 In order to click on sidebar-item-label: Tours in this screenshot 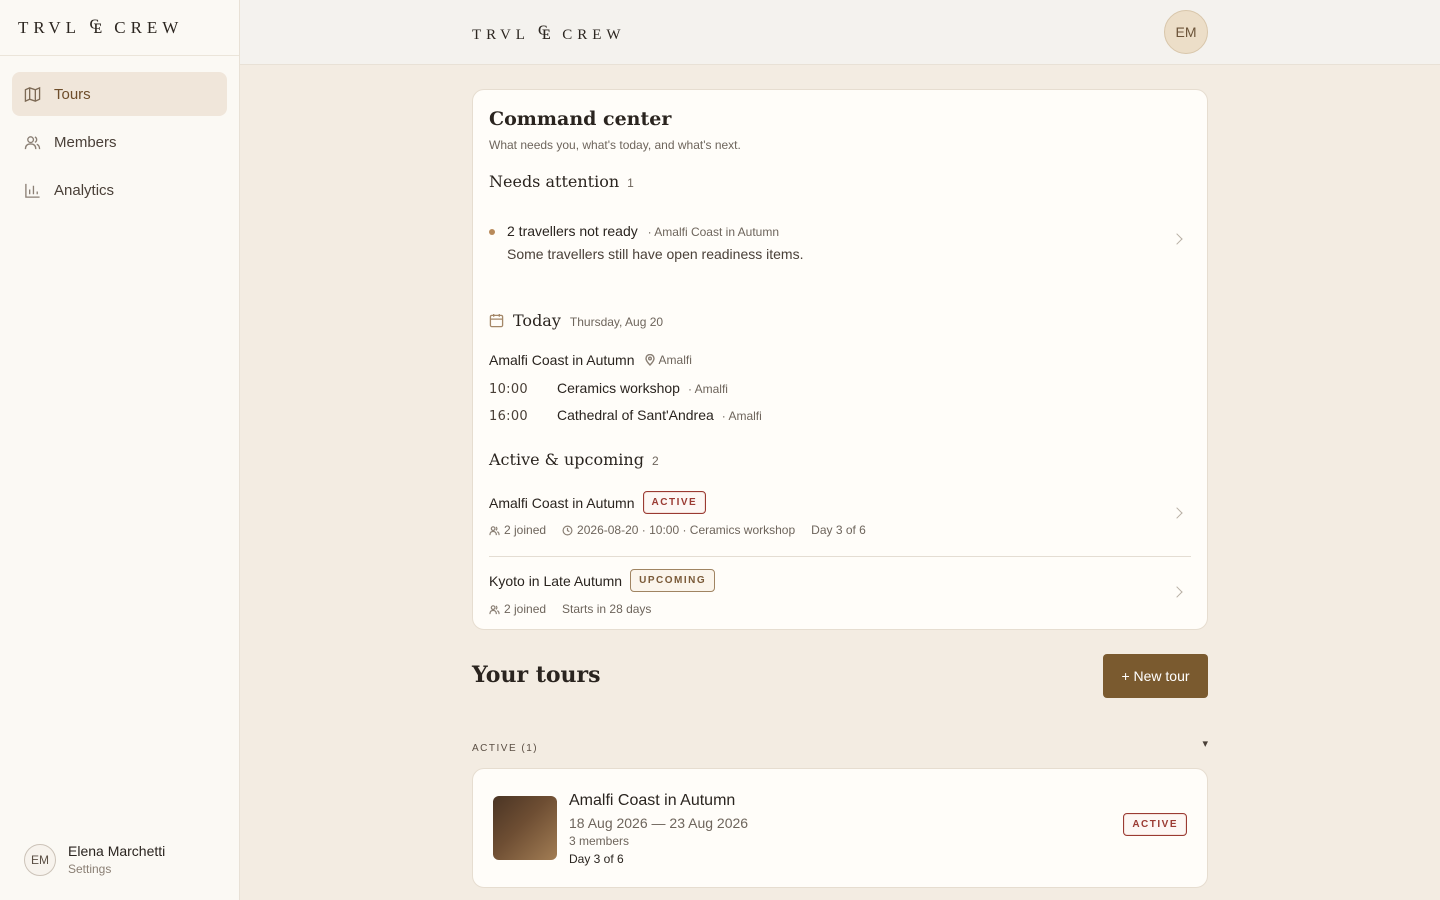, I will do `click(72, 94)`.